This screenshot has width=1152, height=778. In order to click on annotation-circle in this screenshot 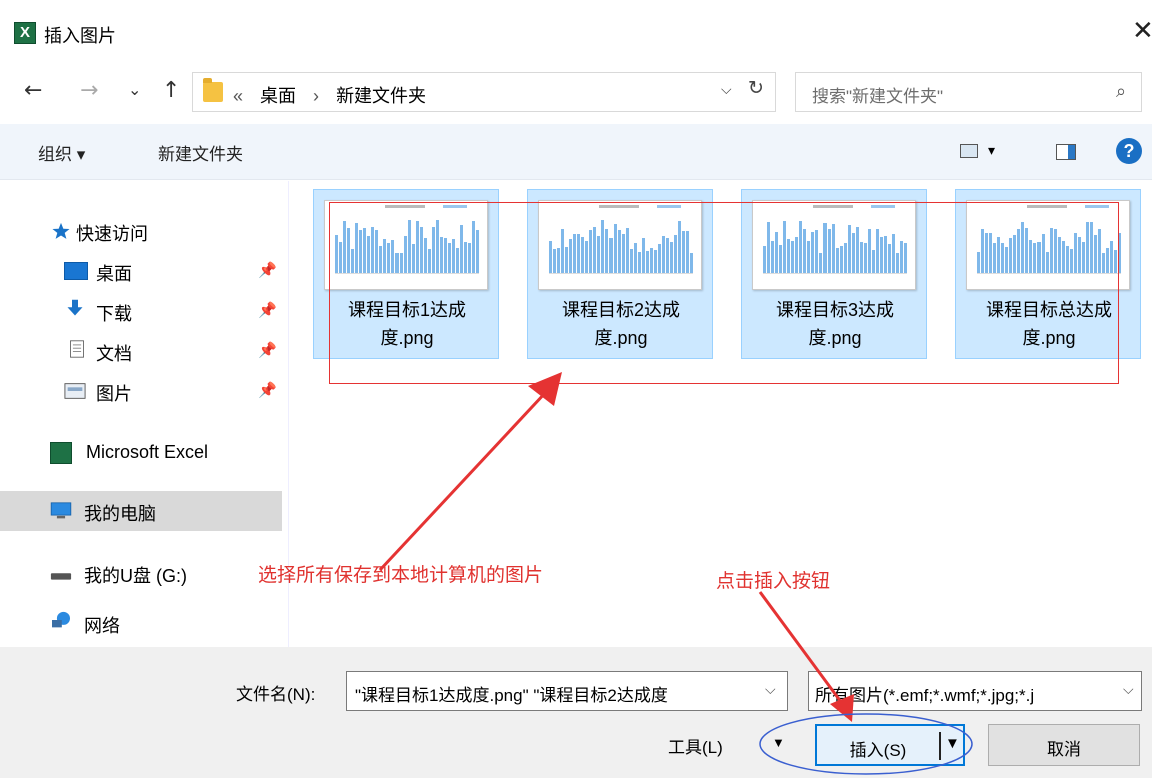, I will do `click(866, 744)`.